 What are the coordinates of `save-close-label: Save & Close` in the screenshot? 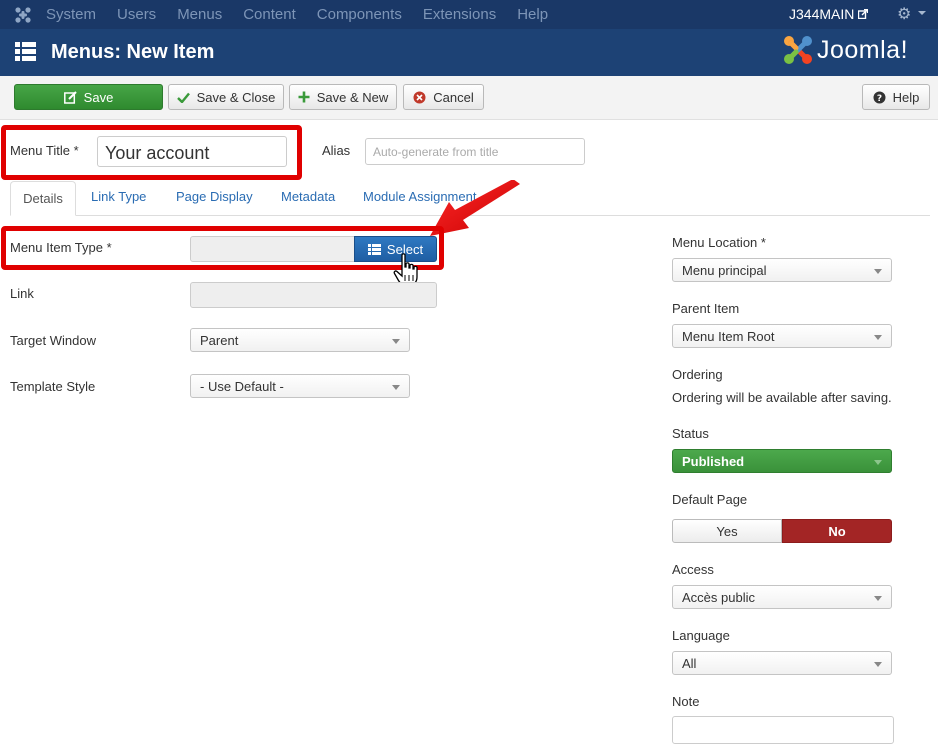 It's located at (236, 97).